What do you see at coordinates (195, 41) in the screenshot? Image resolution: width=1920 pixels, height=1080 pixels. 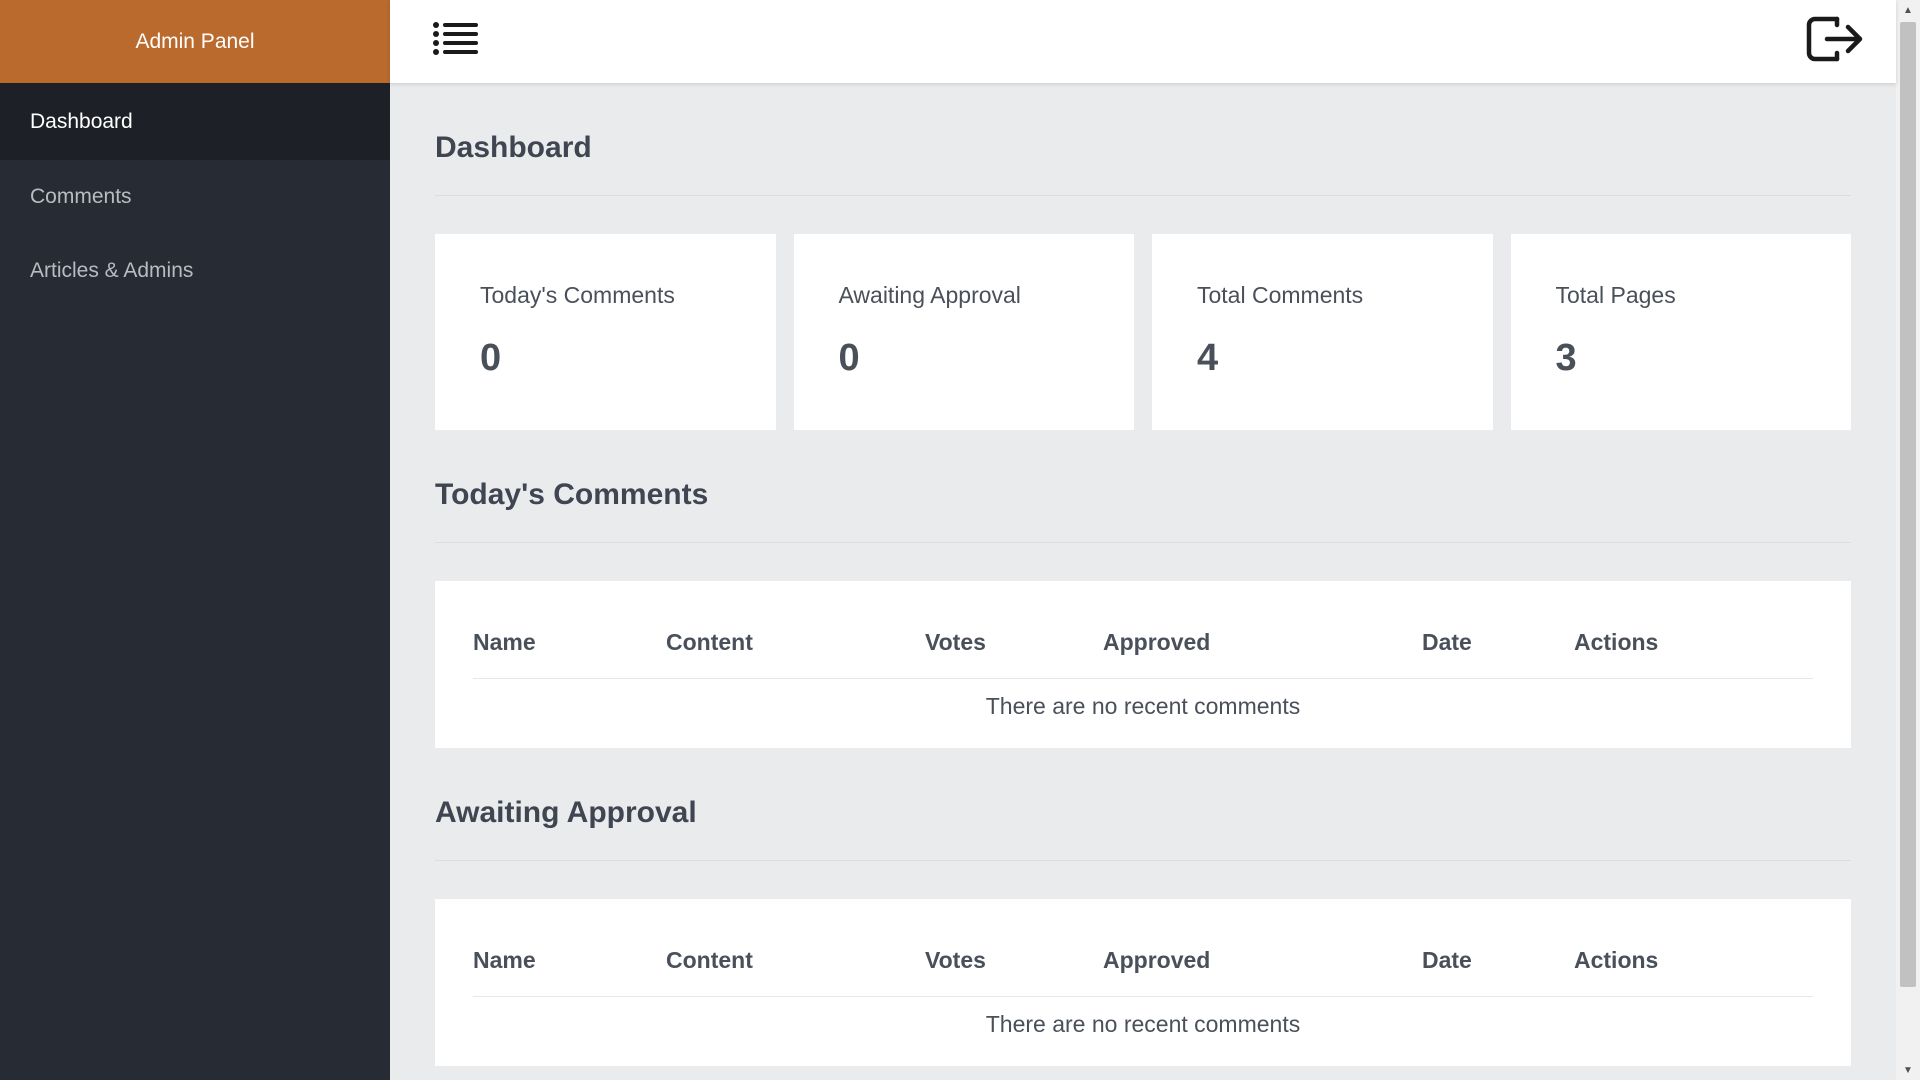 I see `brand-title: Admin Panel` at bounding box center [195, 41].